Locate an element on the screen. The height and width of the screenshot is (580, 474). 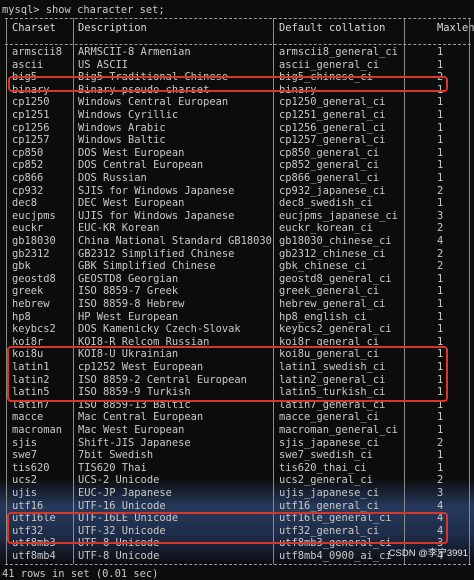
table-row: gbk GBK Simplified Chinese gbk_chinese_ci 2 is located at coordinates (237, 266).